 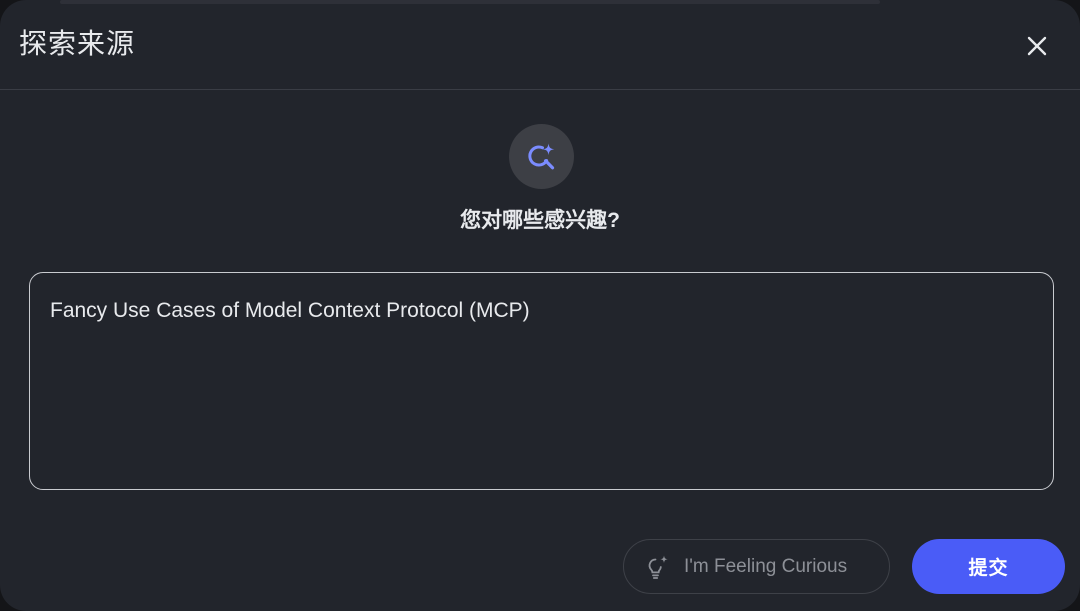 I want to click on hero-icon-badge, so click(x=541, y=156).